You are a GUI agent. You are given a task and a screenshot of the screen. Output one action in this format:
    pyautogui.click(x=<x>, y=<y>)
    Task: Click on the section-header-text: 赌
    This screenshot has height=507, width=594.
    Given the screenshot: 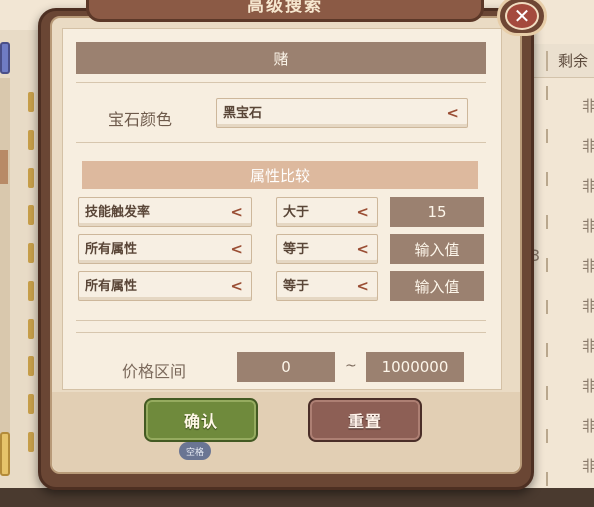 What is the action you would take?
    pyautogui.click(x=281, y=58)
    